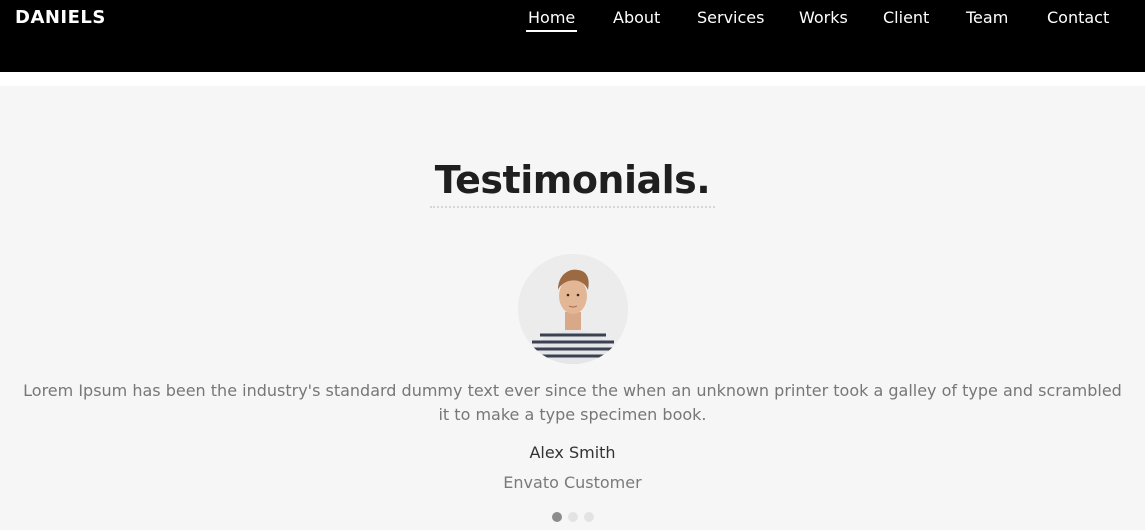 The height and width of the screenshot is (530, 1145). I want to click on person-portrait-icon, so click(573, 309).